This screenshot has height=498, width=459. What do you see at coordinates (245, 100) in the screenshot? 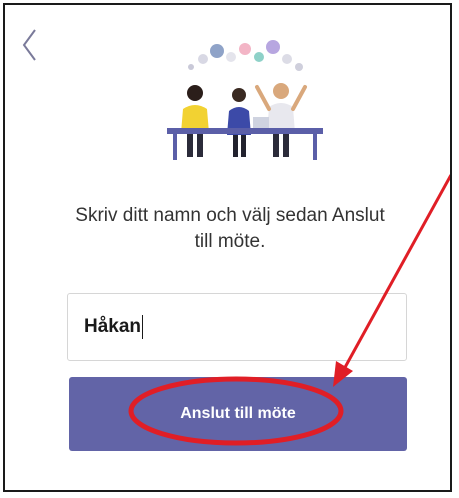
I see `people-at-table-illustration` at bounding box center [245, 100].